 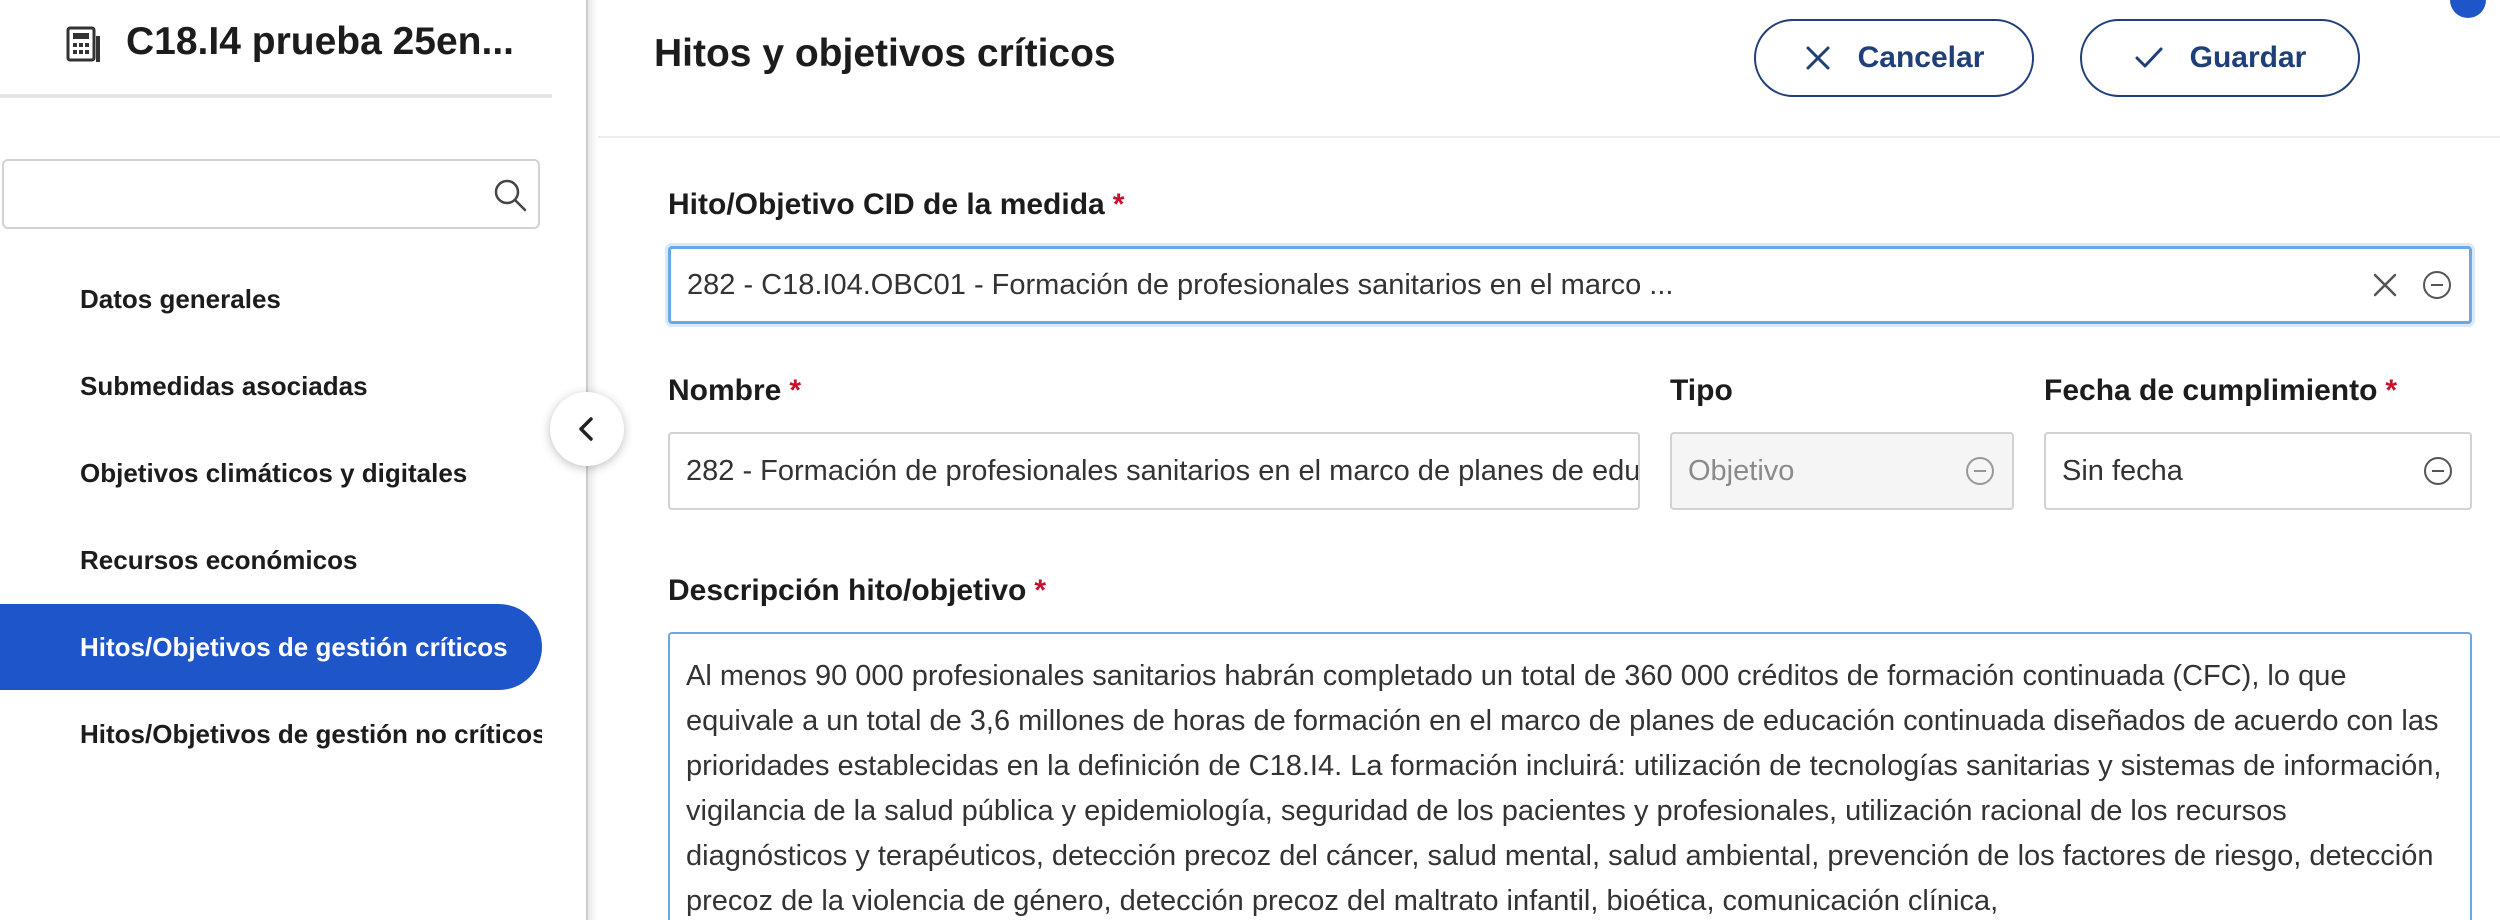 I want to click on descripcion-label-text: Descripción hito/objetivo, so click(x=847, y=590).